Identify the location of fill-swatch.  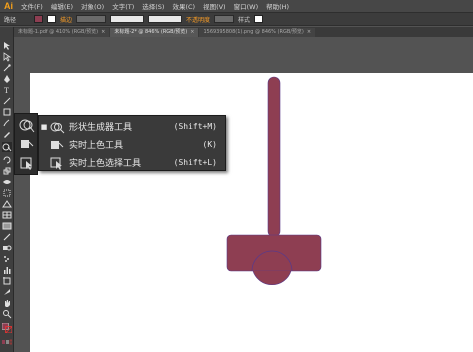
(39, 19).